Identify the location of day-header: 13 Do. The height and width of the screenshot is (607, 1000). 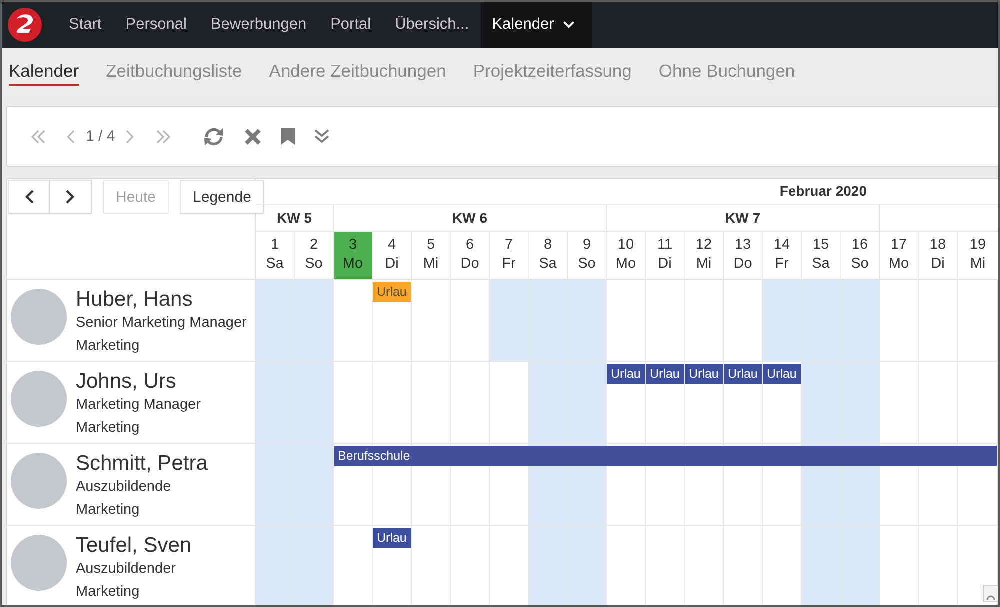
(743, 255).